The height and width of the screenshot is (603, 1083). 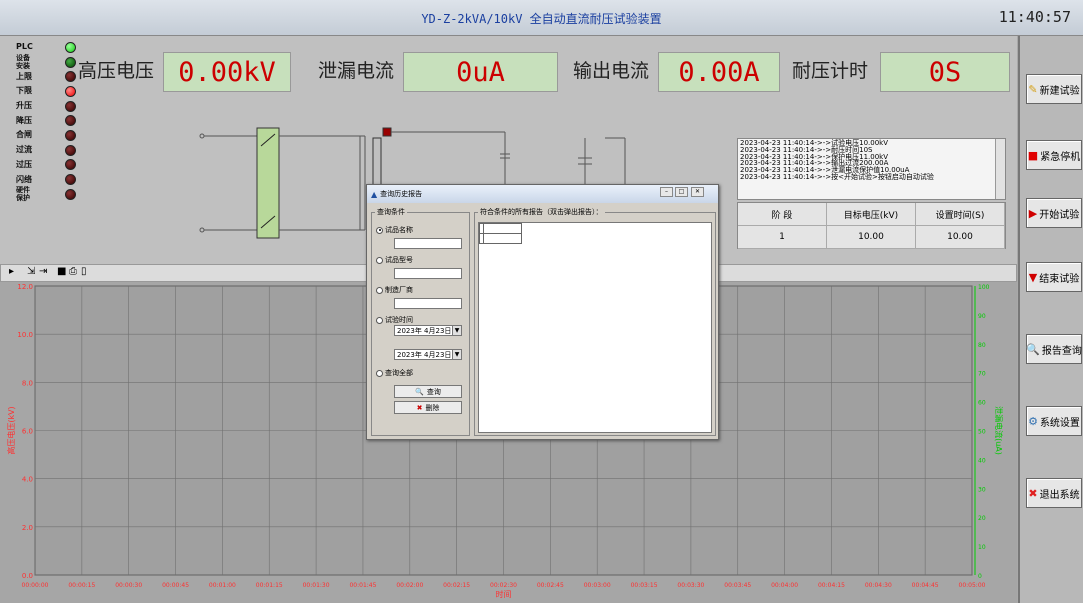 I want to click on close-icon: ✕, so click(x=697, y=192).